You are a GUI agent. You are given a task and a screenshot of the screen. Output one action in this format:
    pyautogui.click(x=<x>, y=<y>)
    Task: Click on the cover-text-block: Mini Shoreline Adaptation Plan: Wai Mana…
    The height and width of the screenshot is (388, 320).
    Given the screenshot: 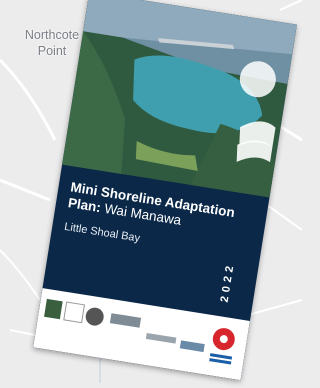 What is the action you would take?
    pyautogui.click(x=151, y=219)
    